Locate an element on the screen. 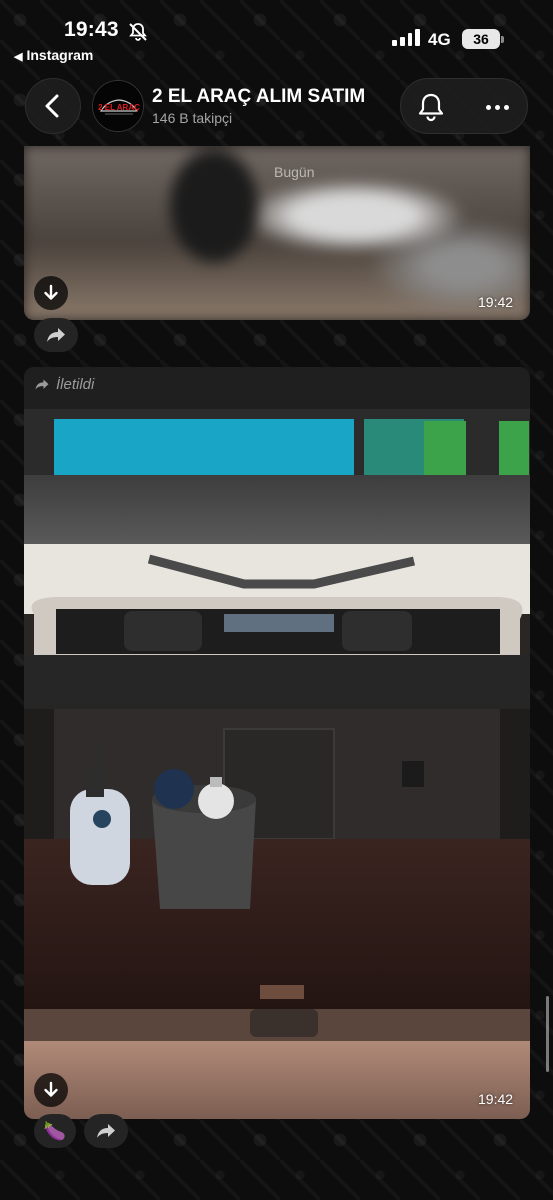 The height and width of the screenshot is (1200, 553). status-bar: 19:43 ◀ Instagram 4G 36 is located at coordinates (276, 33).